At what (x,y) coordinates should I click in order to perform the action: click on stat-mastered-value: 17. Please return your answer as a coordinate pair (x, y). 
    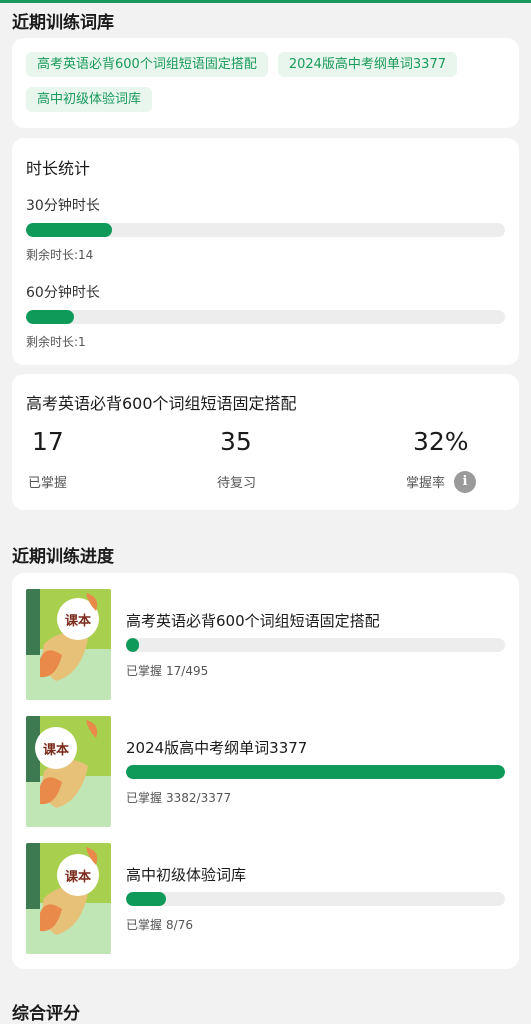
    Looking at the image, I should click on (48, 441).